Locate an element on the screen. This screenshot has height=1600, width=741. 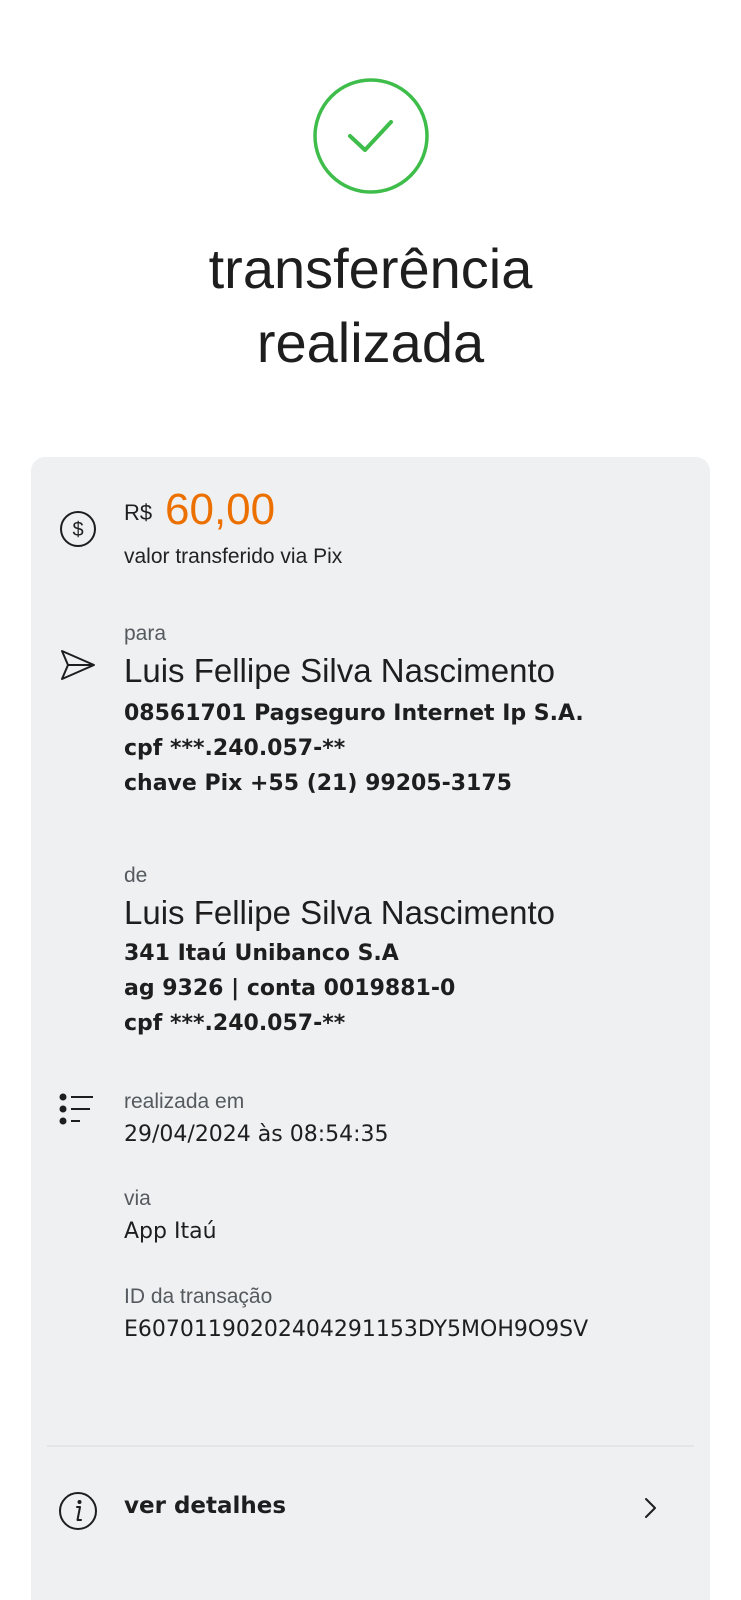
recipient-pix-key: chave Pix +55 (21) 99205-3175 is located at coordinates (318, 783).